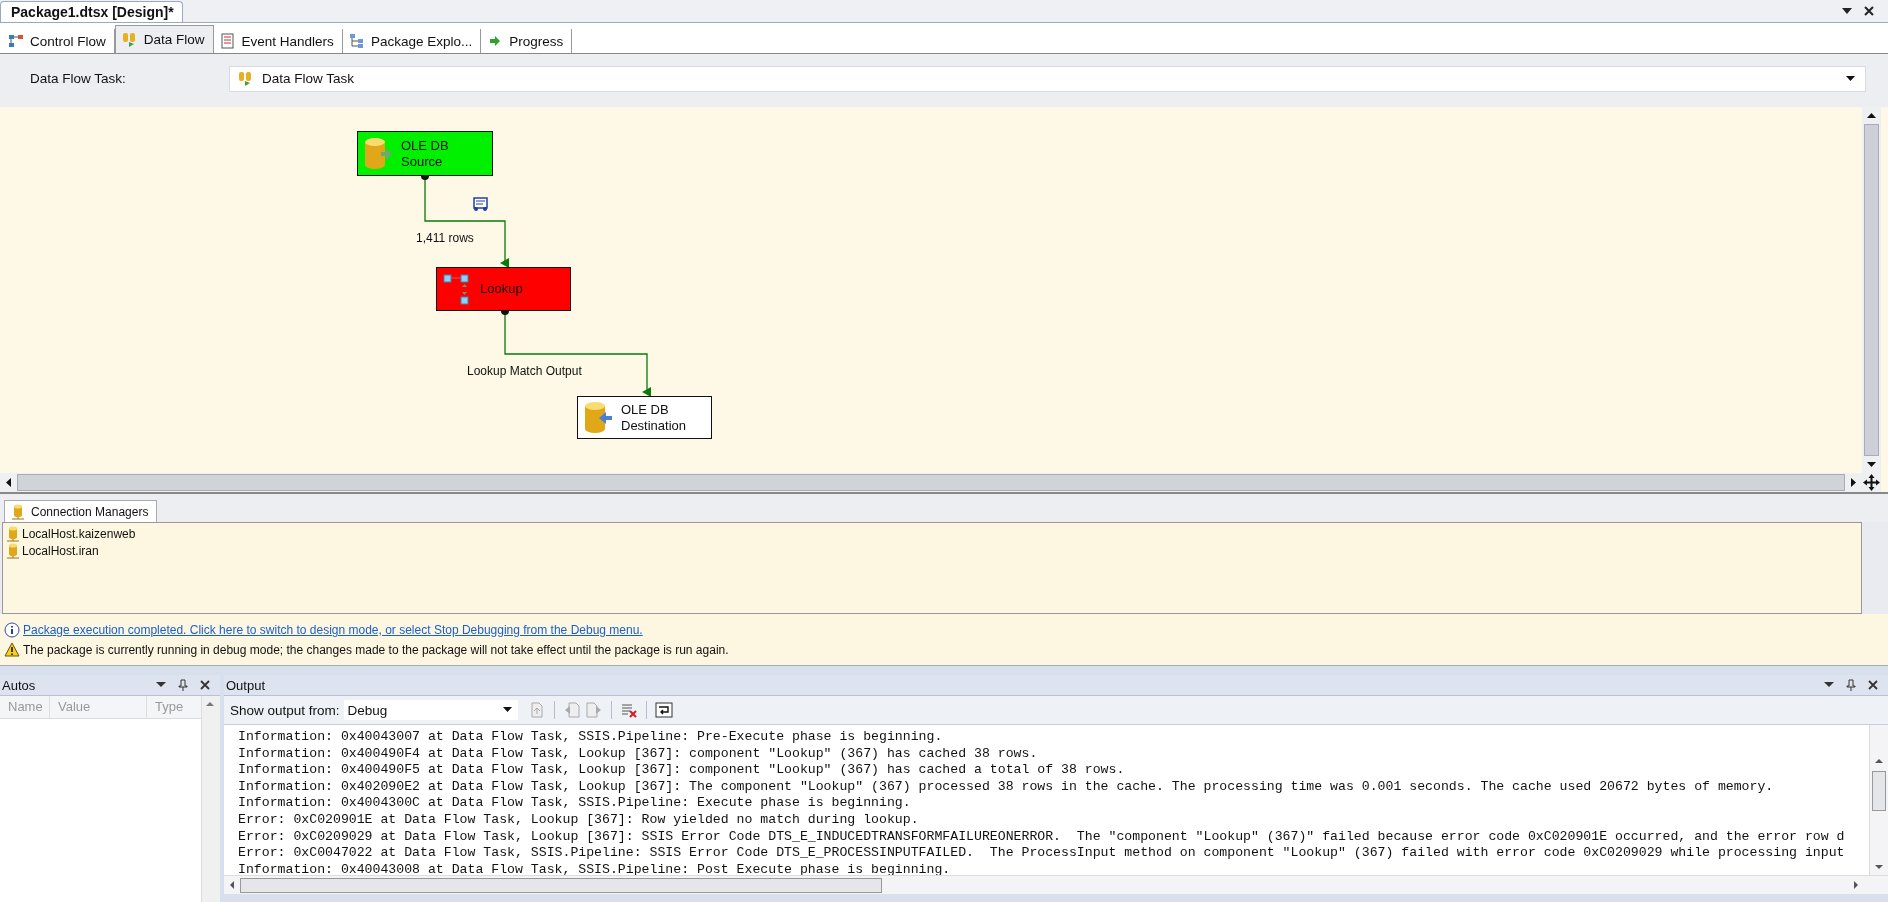 This screenshot has width=1888, height=902. I want to click on path-label: Lookup Match Output, so click(524, 371).